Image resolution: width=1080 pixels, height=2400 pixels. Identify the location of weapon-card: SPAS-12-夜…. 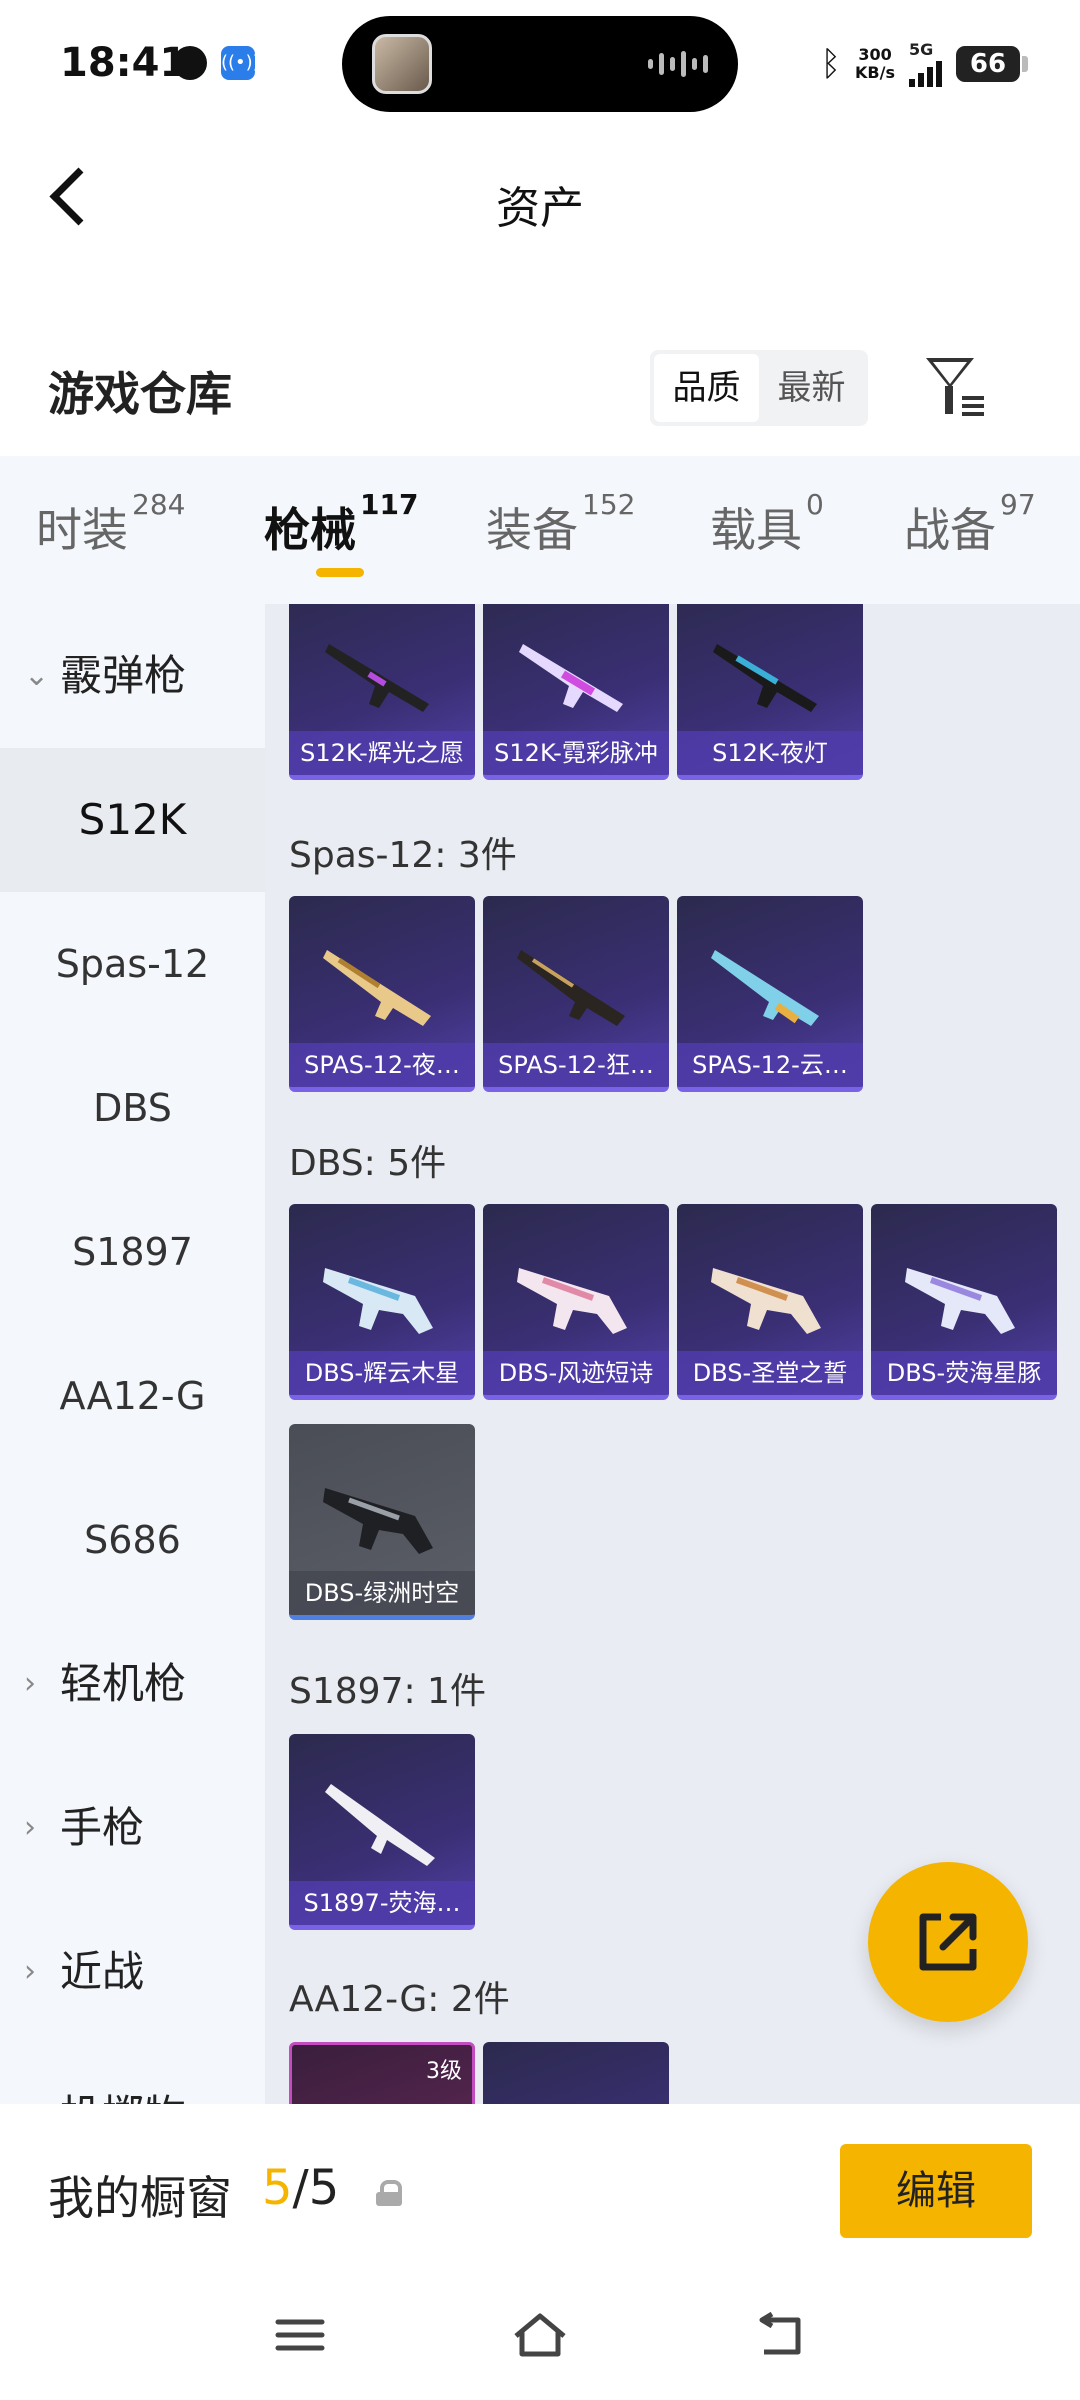
(382, 994).